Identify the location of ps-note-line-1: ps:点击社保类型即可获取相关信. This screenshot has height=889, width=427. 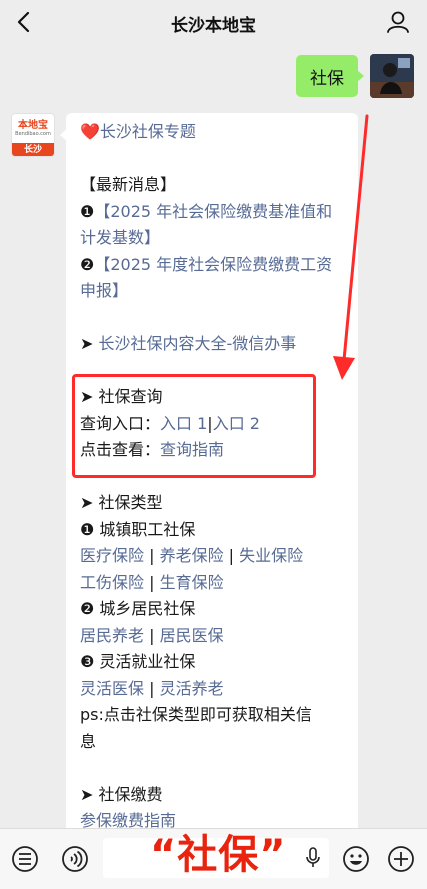
(196, 714).